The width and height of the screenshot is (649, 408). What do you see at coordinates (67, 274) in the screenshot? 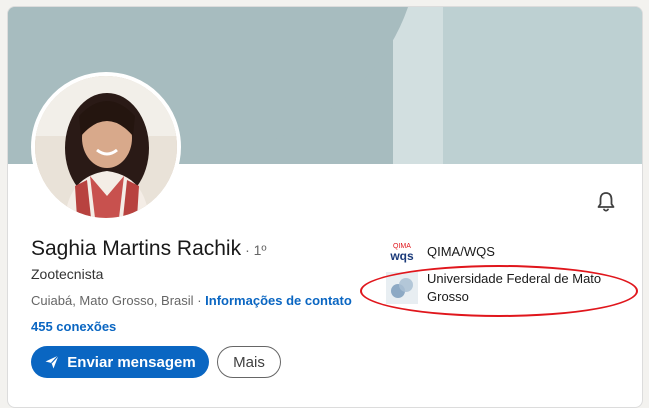
I see `profile-headline: Zootecnista` at bounding box center [67, 274].